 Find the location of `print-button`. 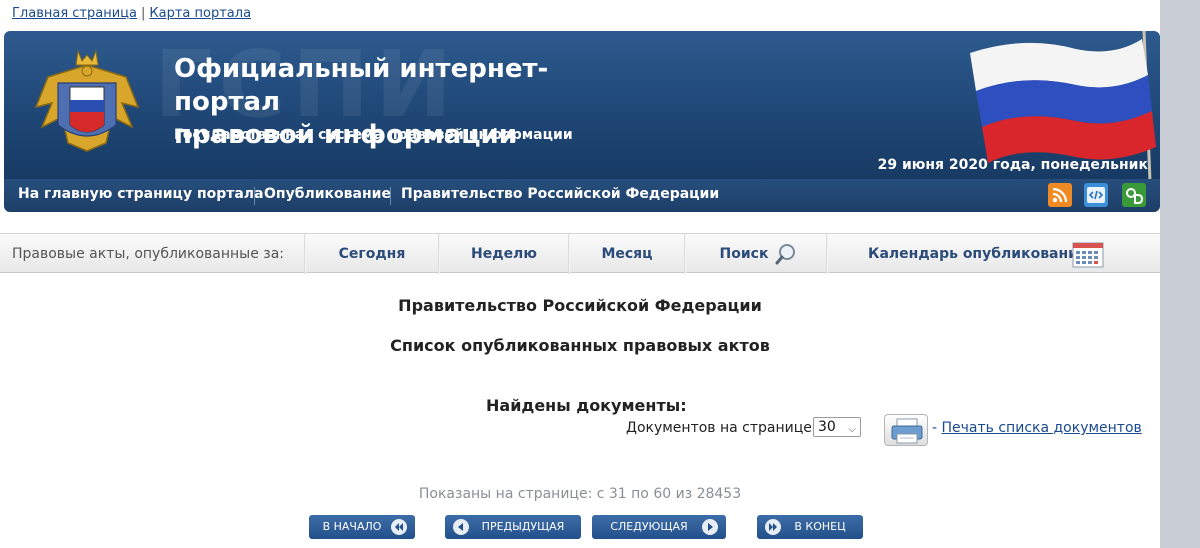

print-button is located at coordinates (906, 430).